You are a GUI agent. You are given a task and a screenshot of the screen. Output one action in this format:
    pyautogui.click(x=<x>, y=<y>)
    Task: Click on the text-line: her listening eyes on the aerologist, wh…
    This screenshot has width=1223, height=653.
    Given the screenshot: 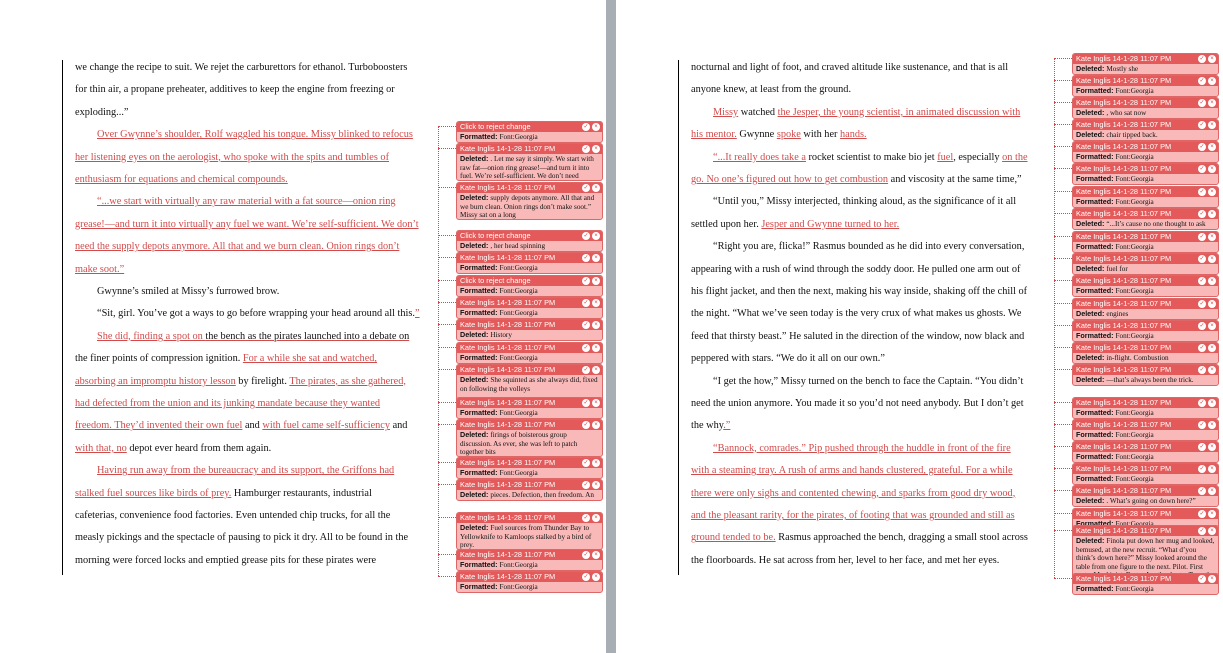 What is the action you would take?
    pyautogui.click(x=232, y=158)
    